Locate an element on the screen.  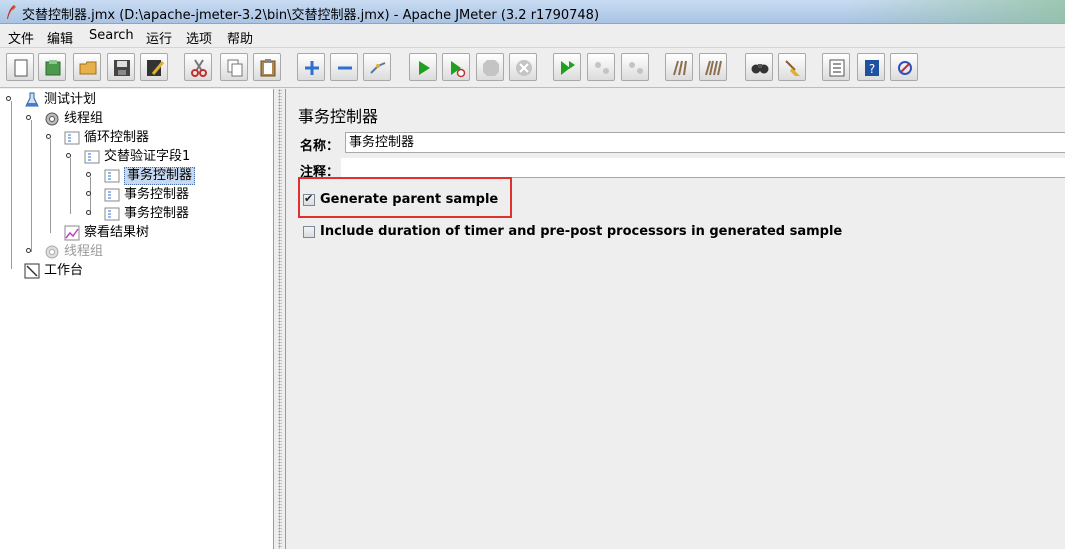
log-viewer-button is located at coordinates (904, 67).